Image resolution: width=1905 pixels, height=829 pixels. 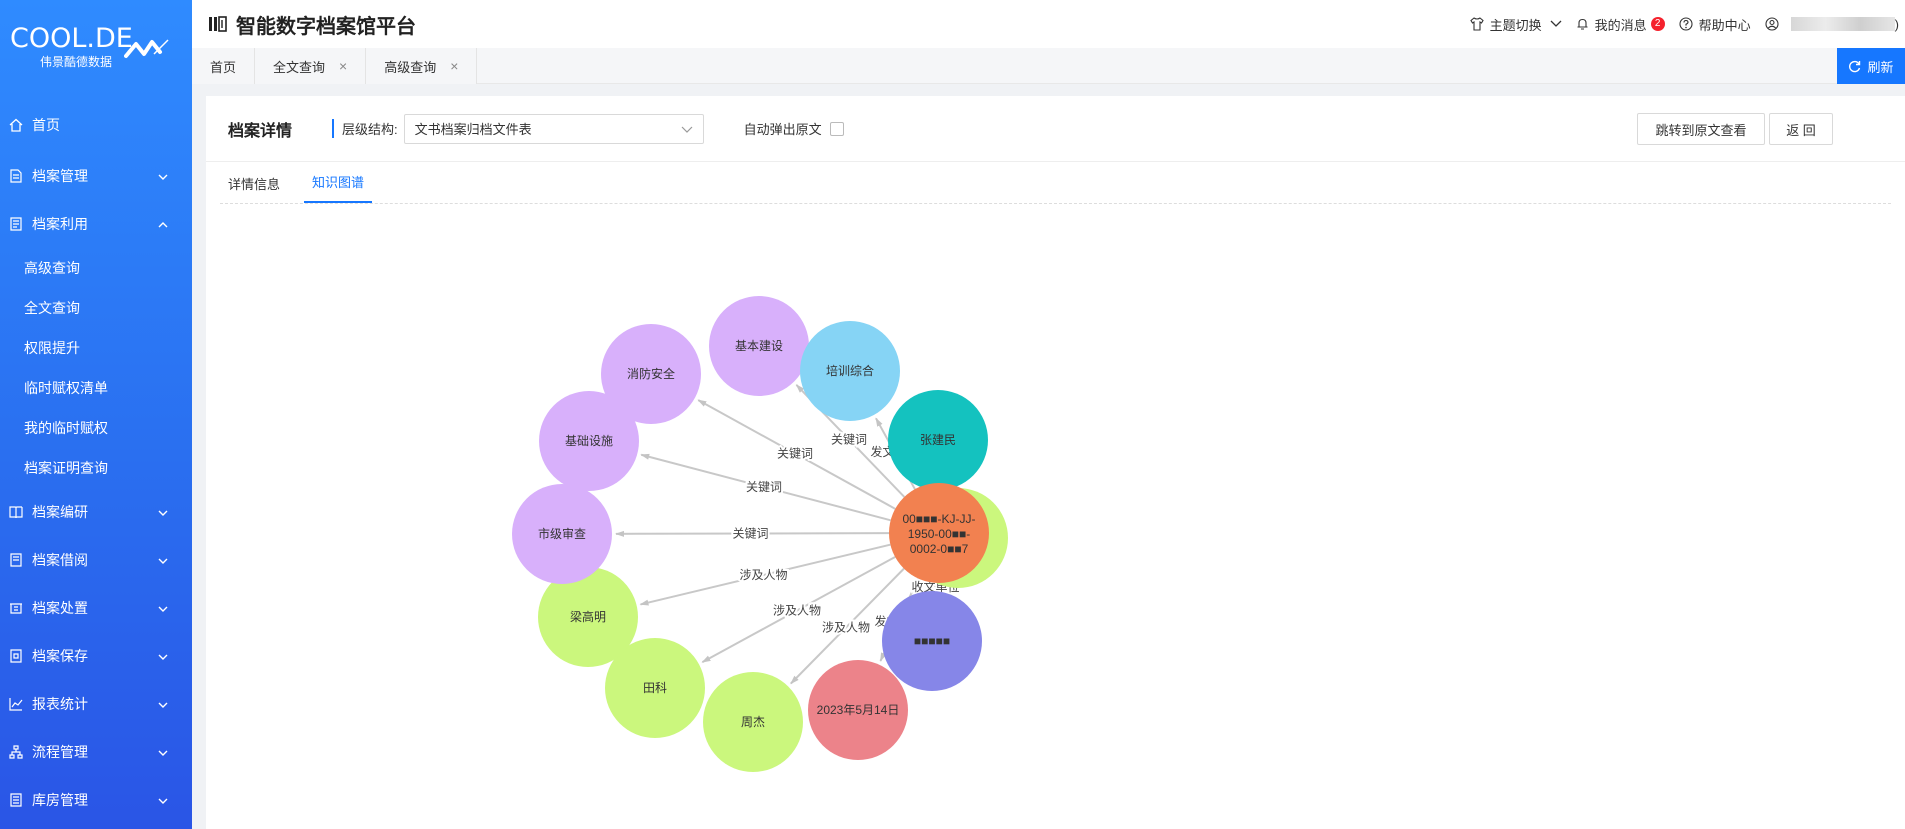 I want to click on sidebar-item-statistics: 报表统计, so click(x=96, y=704).